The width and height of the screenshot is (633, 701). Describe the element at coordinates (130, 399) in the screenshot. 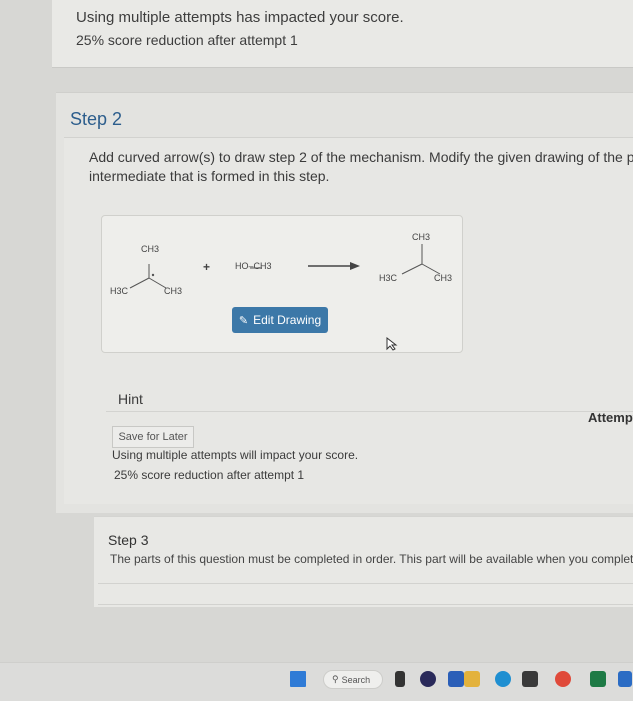

I see `hint-link: Hint` at that location.